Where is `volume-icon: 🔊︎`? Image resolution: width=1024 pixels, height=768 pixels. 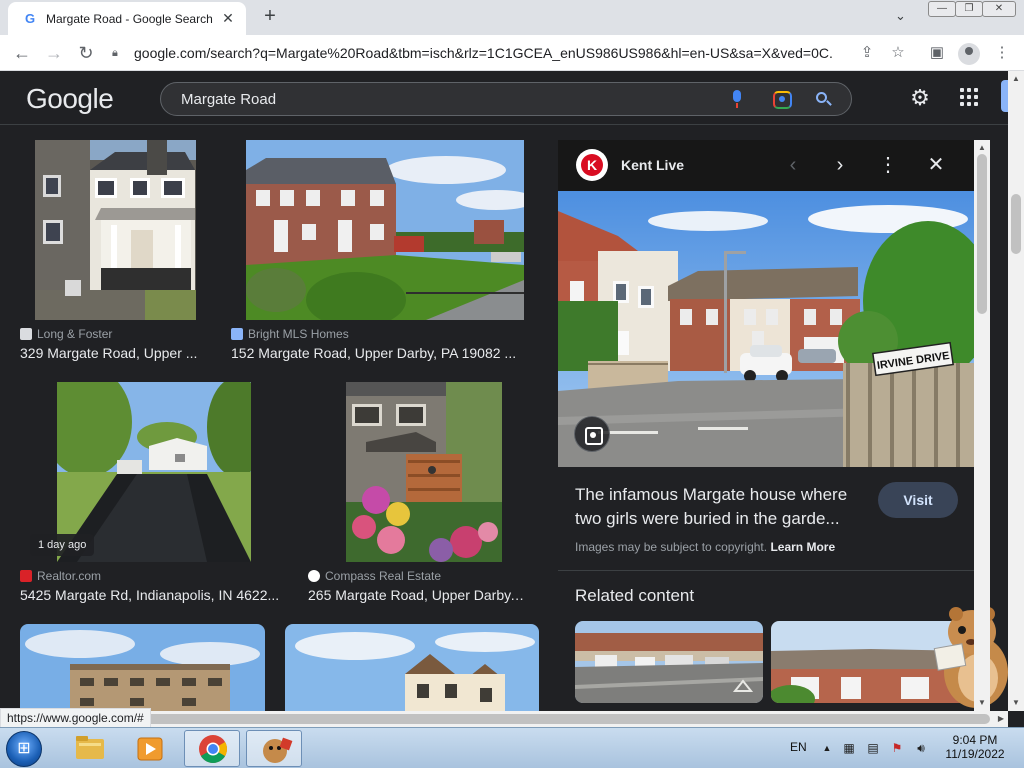 volume-icon: 🔊︎ is located at coordinates (921, 748).